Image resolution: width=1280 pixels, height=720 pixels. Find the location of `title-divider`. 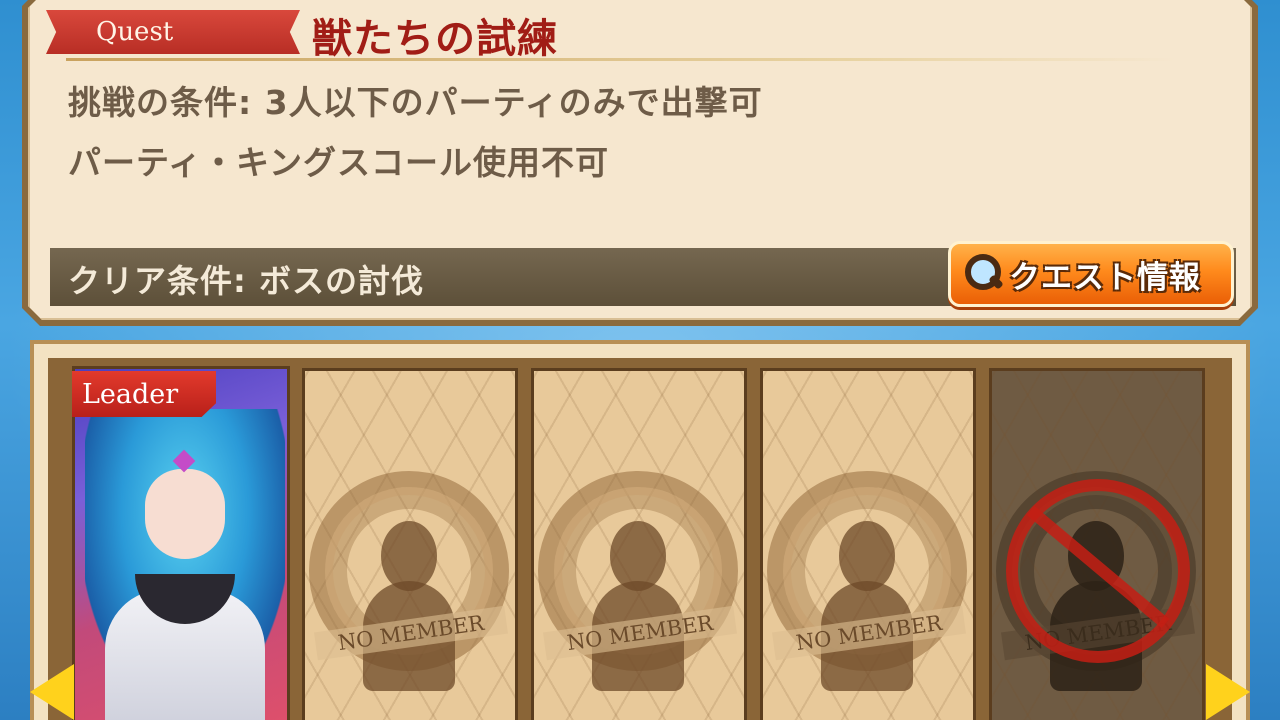

title-divider is located at coordinates (621, 59).